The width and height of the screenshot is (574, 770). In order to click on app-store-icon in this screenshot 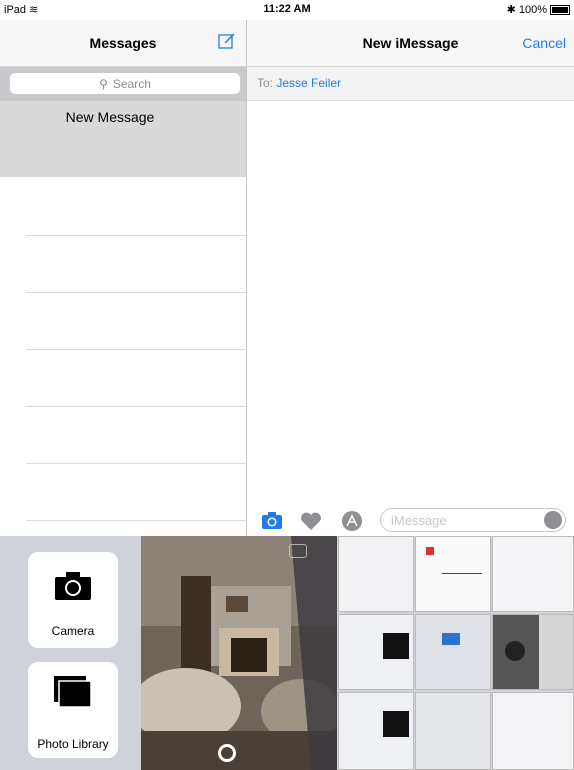, I will do `click(352, 521)`.